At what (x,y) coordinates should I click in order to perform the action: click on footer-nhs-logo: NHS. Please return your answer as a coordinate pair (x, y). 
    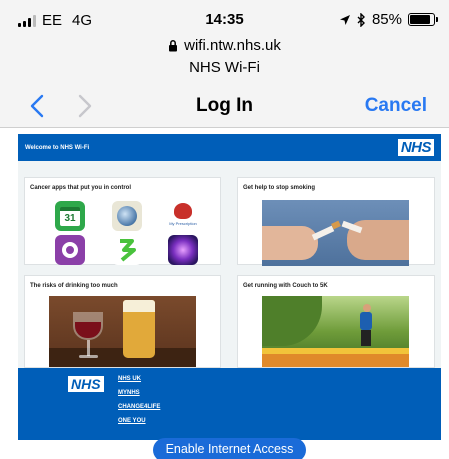
    Looking at the image, I should click on (86, 384).